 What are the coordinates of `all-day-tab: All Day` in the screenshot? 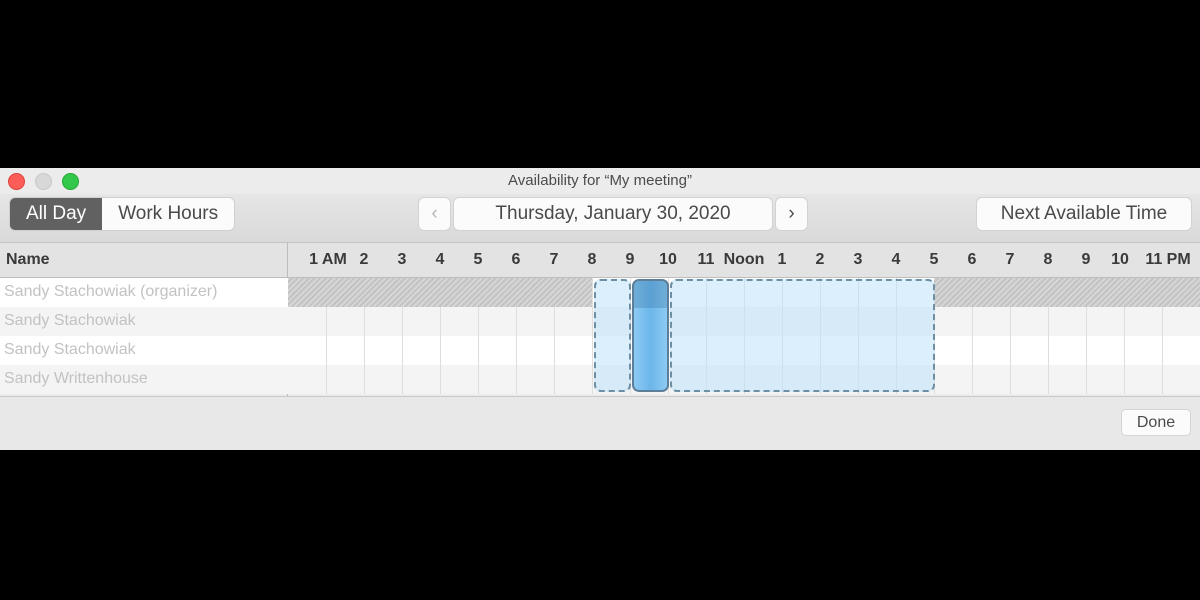 It's located at (56, 214).